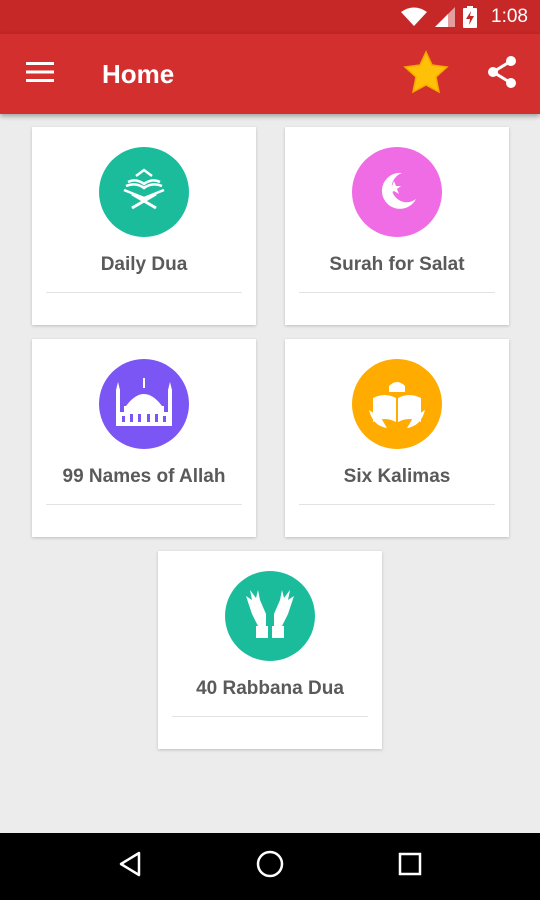 This screenshot has height=900, width=540. What do you see at coordinates (270, 17) in the screenshot?
I see `status-bar: 1:08` at bounding box center [270, 17].